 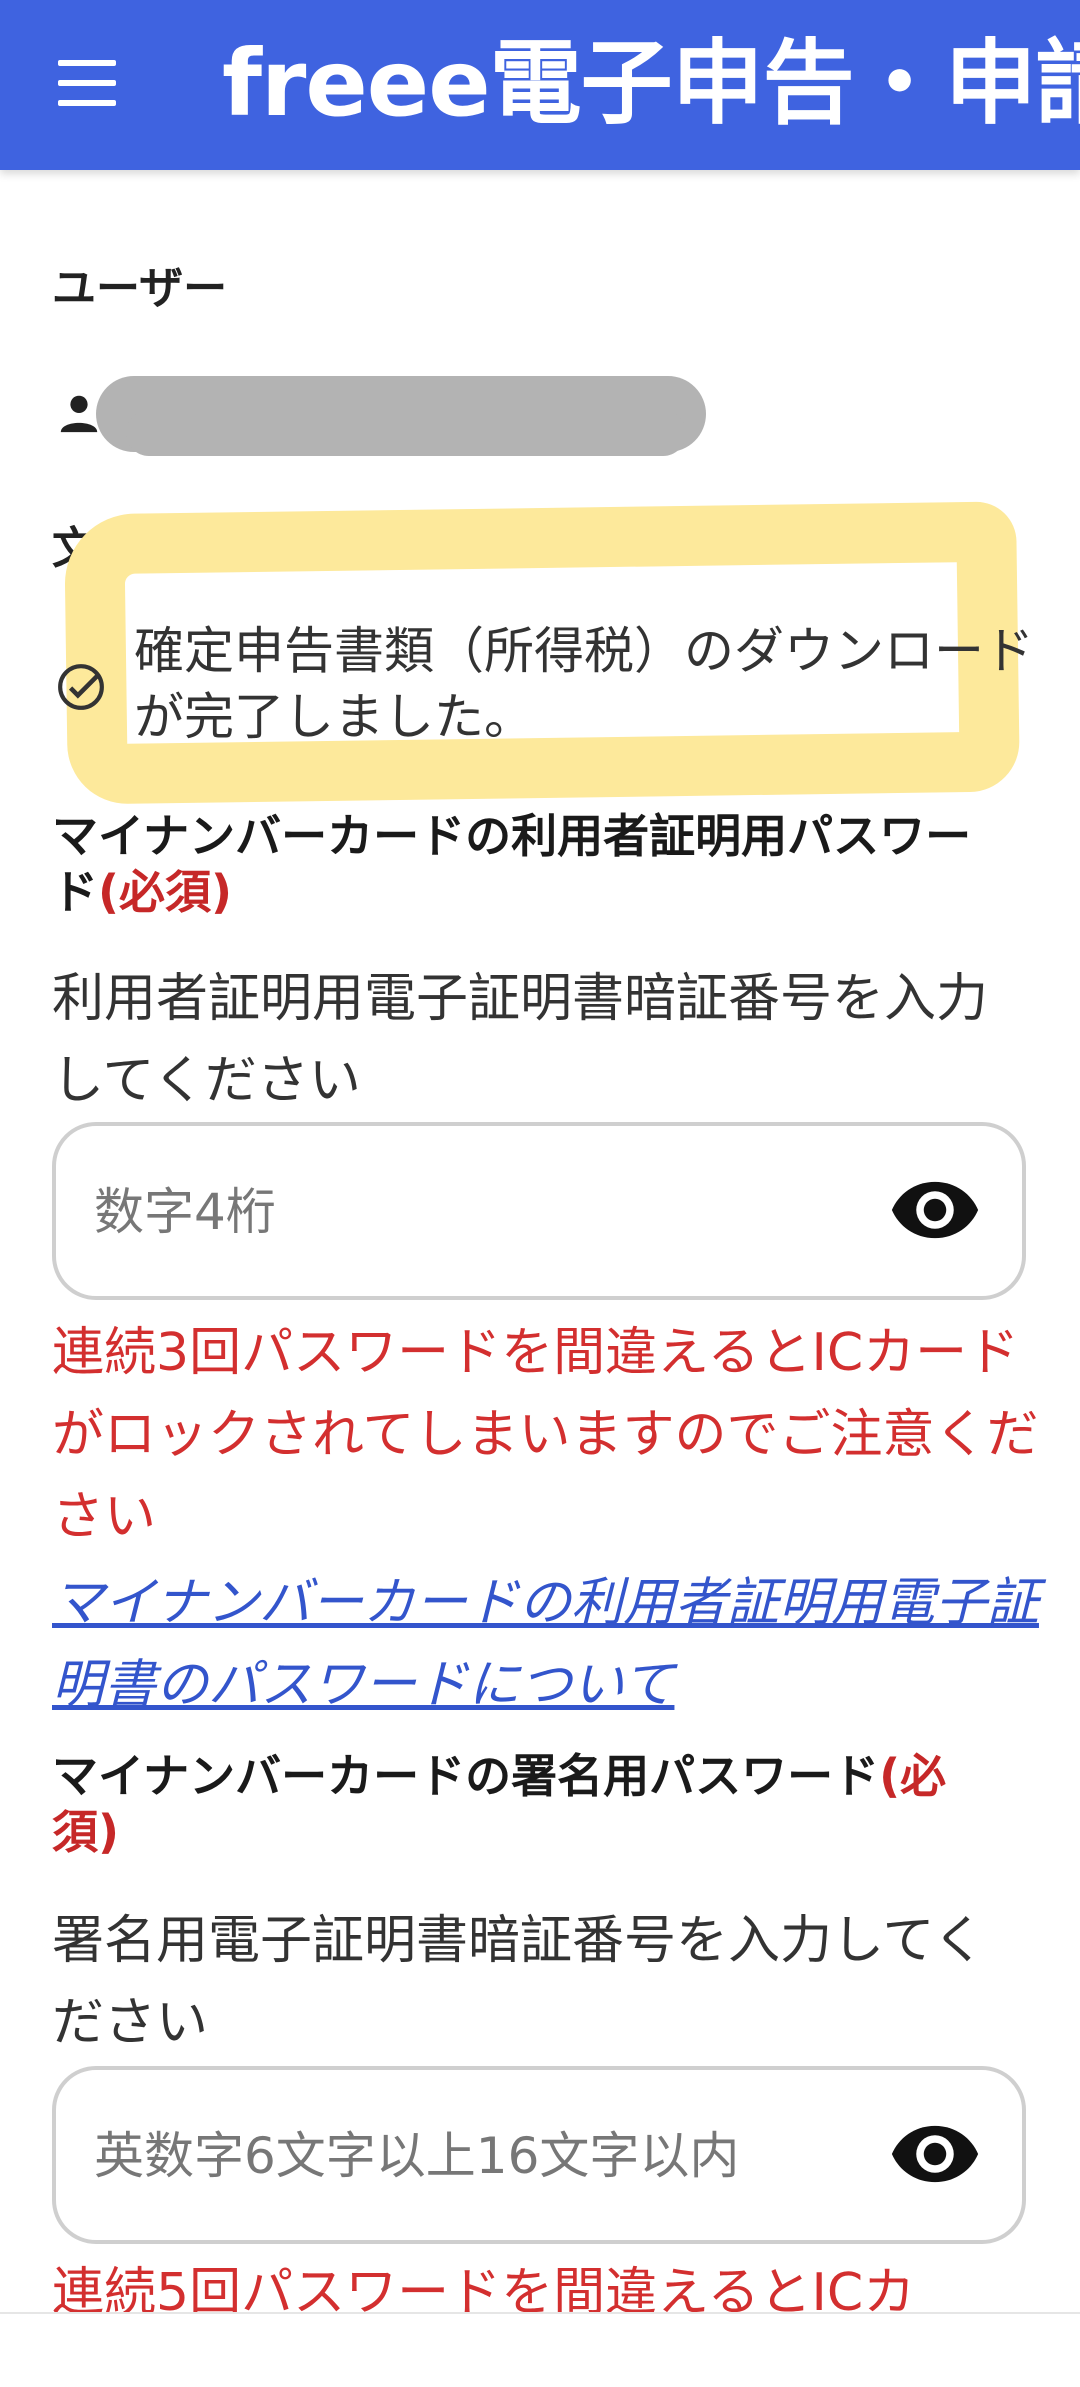 What do you see at coordinates (140, 288) in the screenshot?
I see `user-section-label: ユーザー` at bounding box center [140, 288].